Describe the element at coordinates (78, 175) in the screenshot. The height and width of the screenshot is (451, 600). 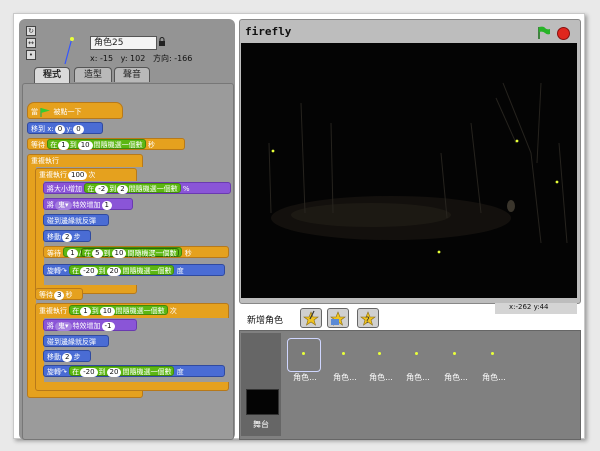
I see `repeat-count-input: 100` at that location.